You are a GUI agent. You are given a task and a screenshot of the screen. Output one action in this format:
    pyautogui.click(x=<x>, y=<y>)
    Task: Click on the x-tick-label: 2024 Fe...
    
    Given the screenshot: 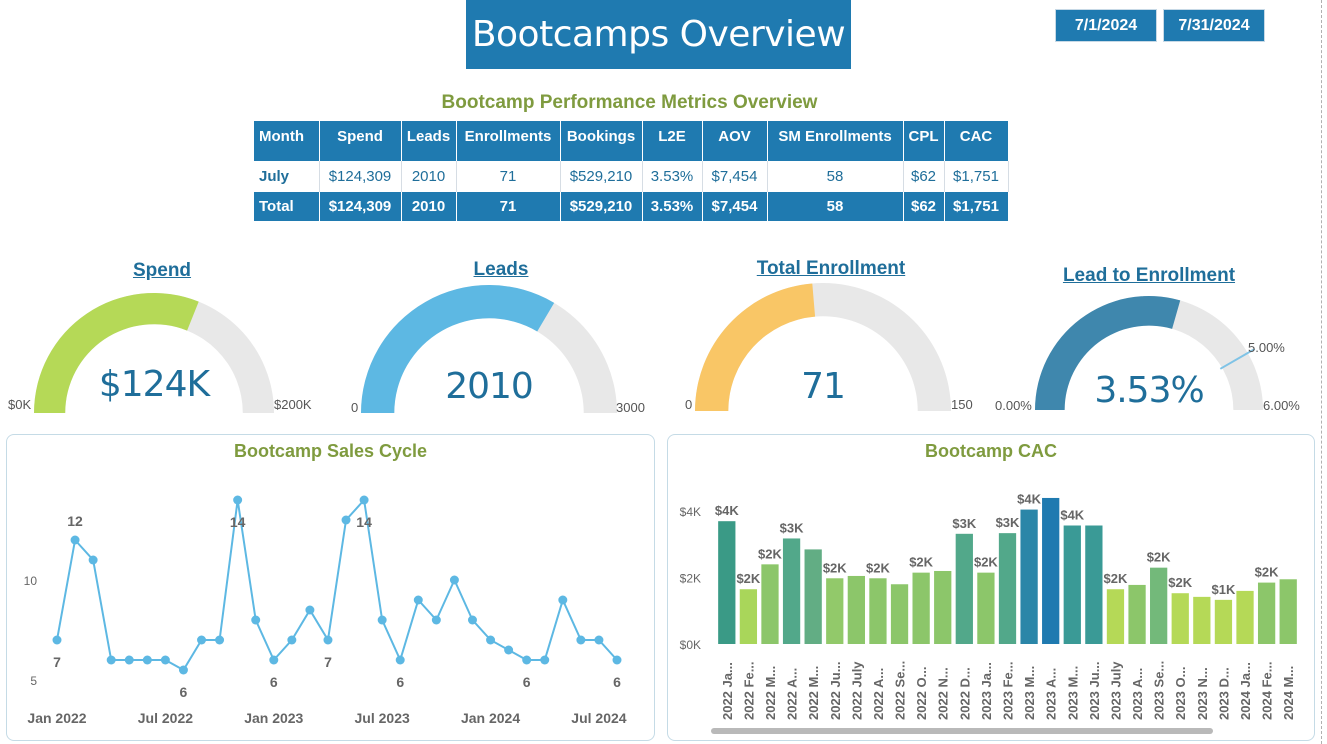 What is the action you would take?
    pyautogui.click(x=1267, y=690)
    